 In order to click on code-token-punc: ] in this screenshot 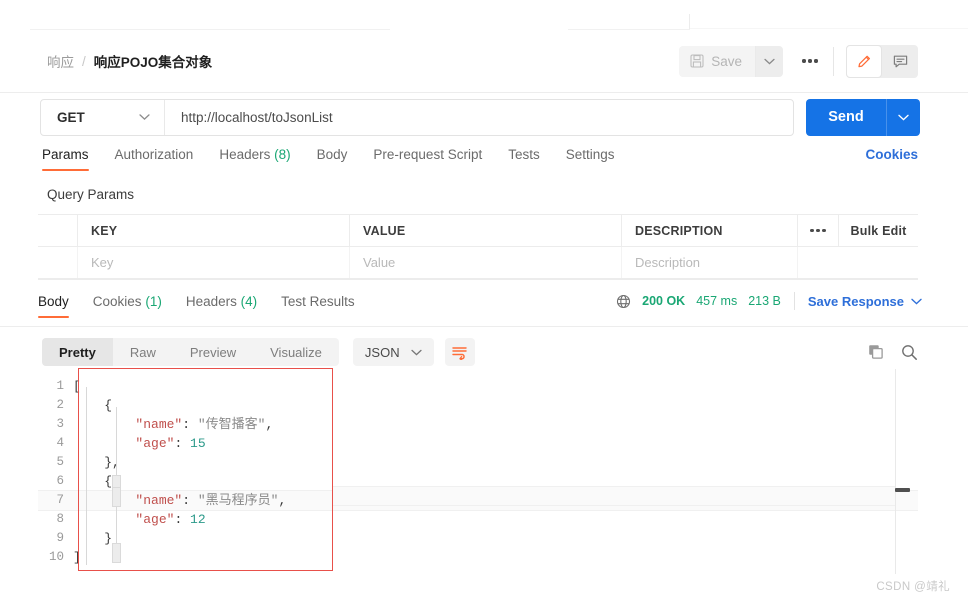, I will do `click(77, 557)`.